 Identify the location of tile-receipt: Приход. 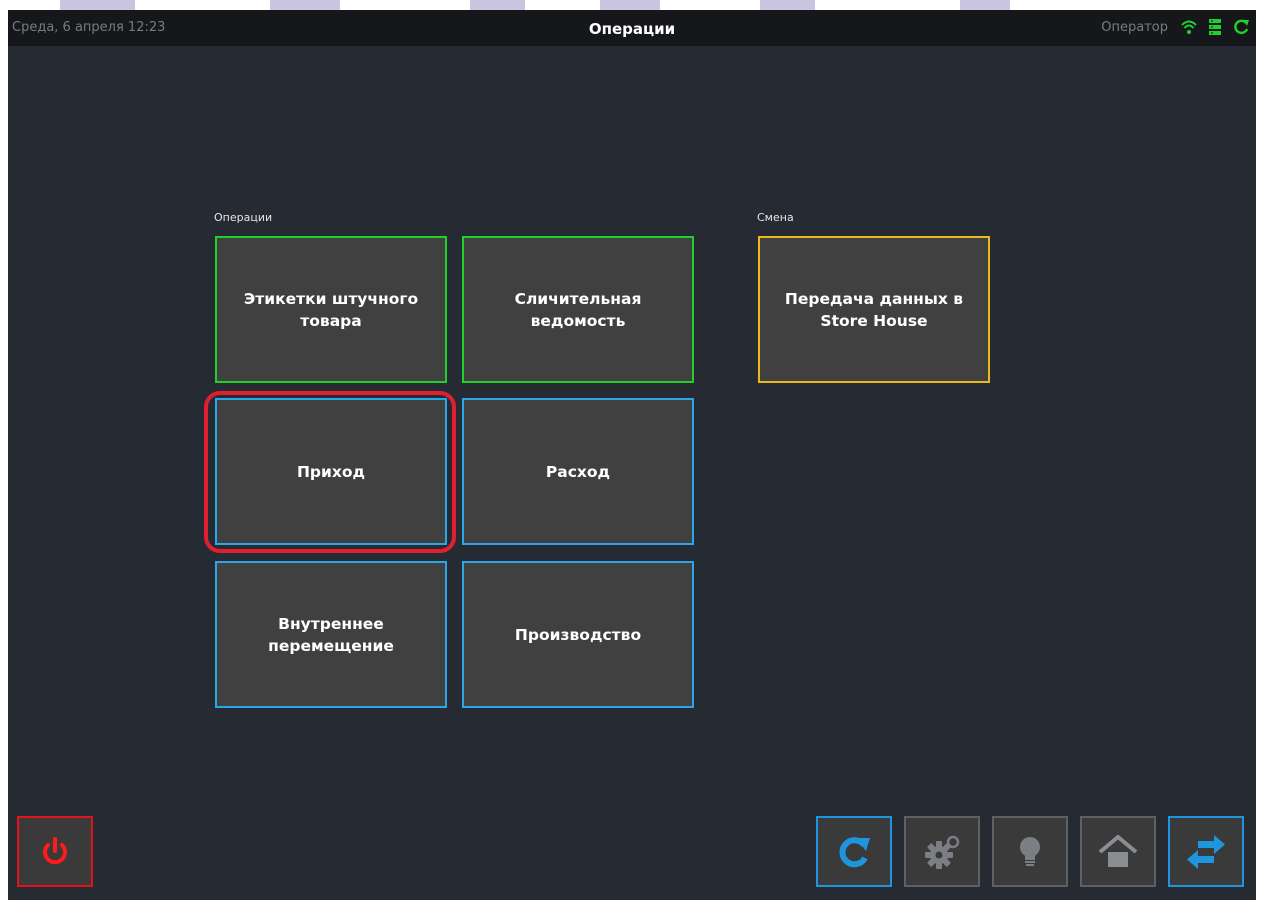
(331, 471).